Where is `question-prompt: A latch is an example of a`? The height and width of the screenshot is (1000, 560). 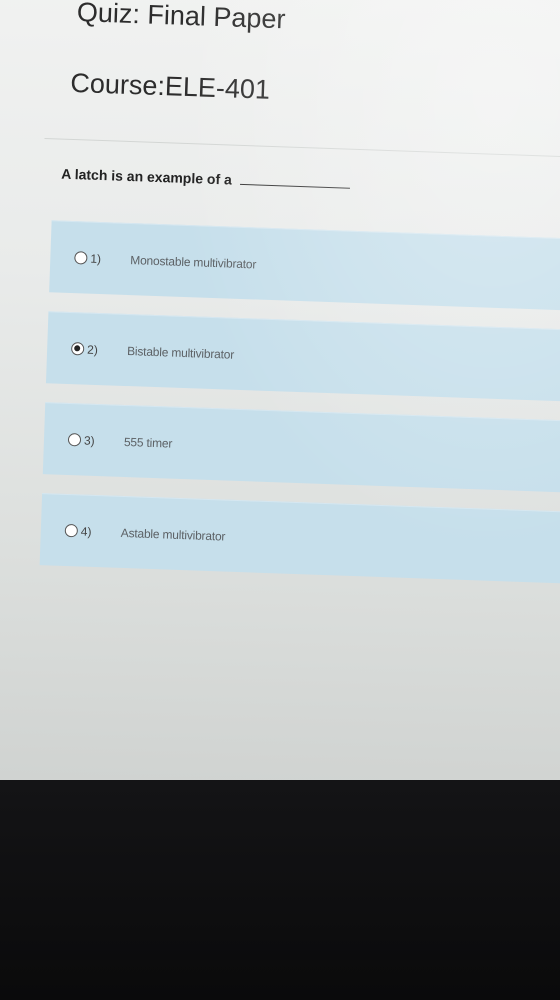 question-prompt: A latch is an example of a is located at coordinates (205, 179).